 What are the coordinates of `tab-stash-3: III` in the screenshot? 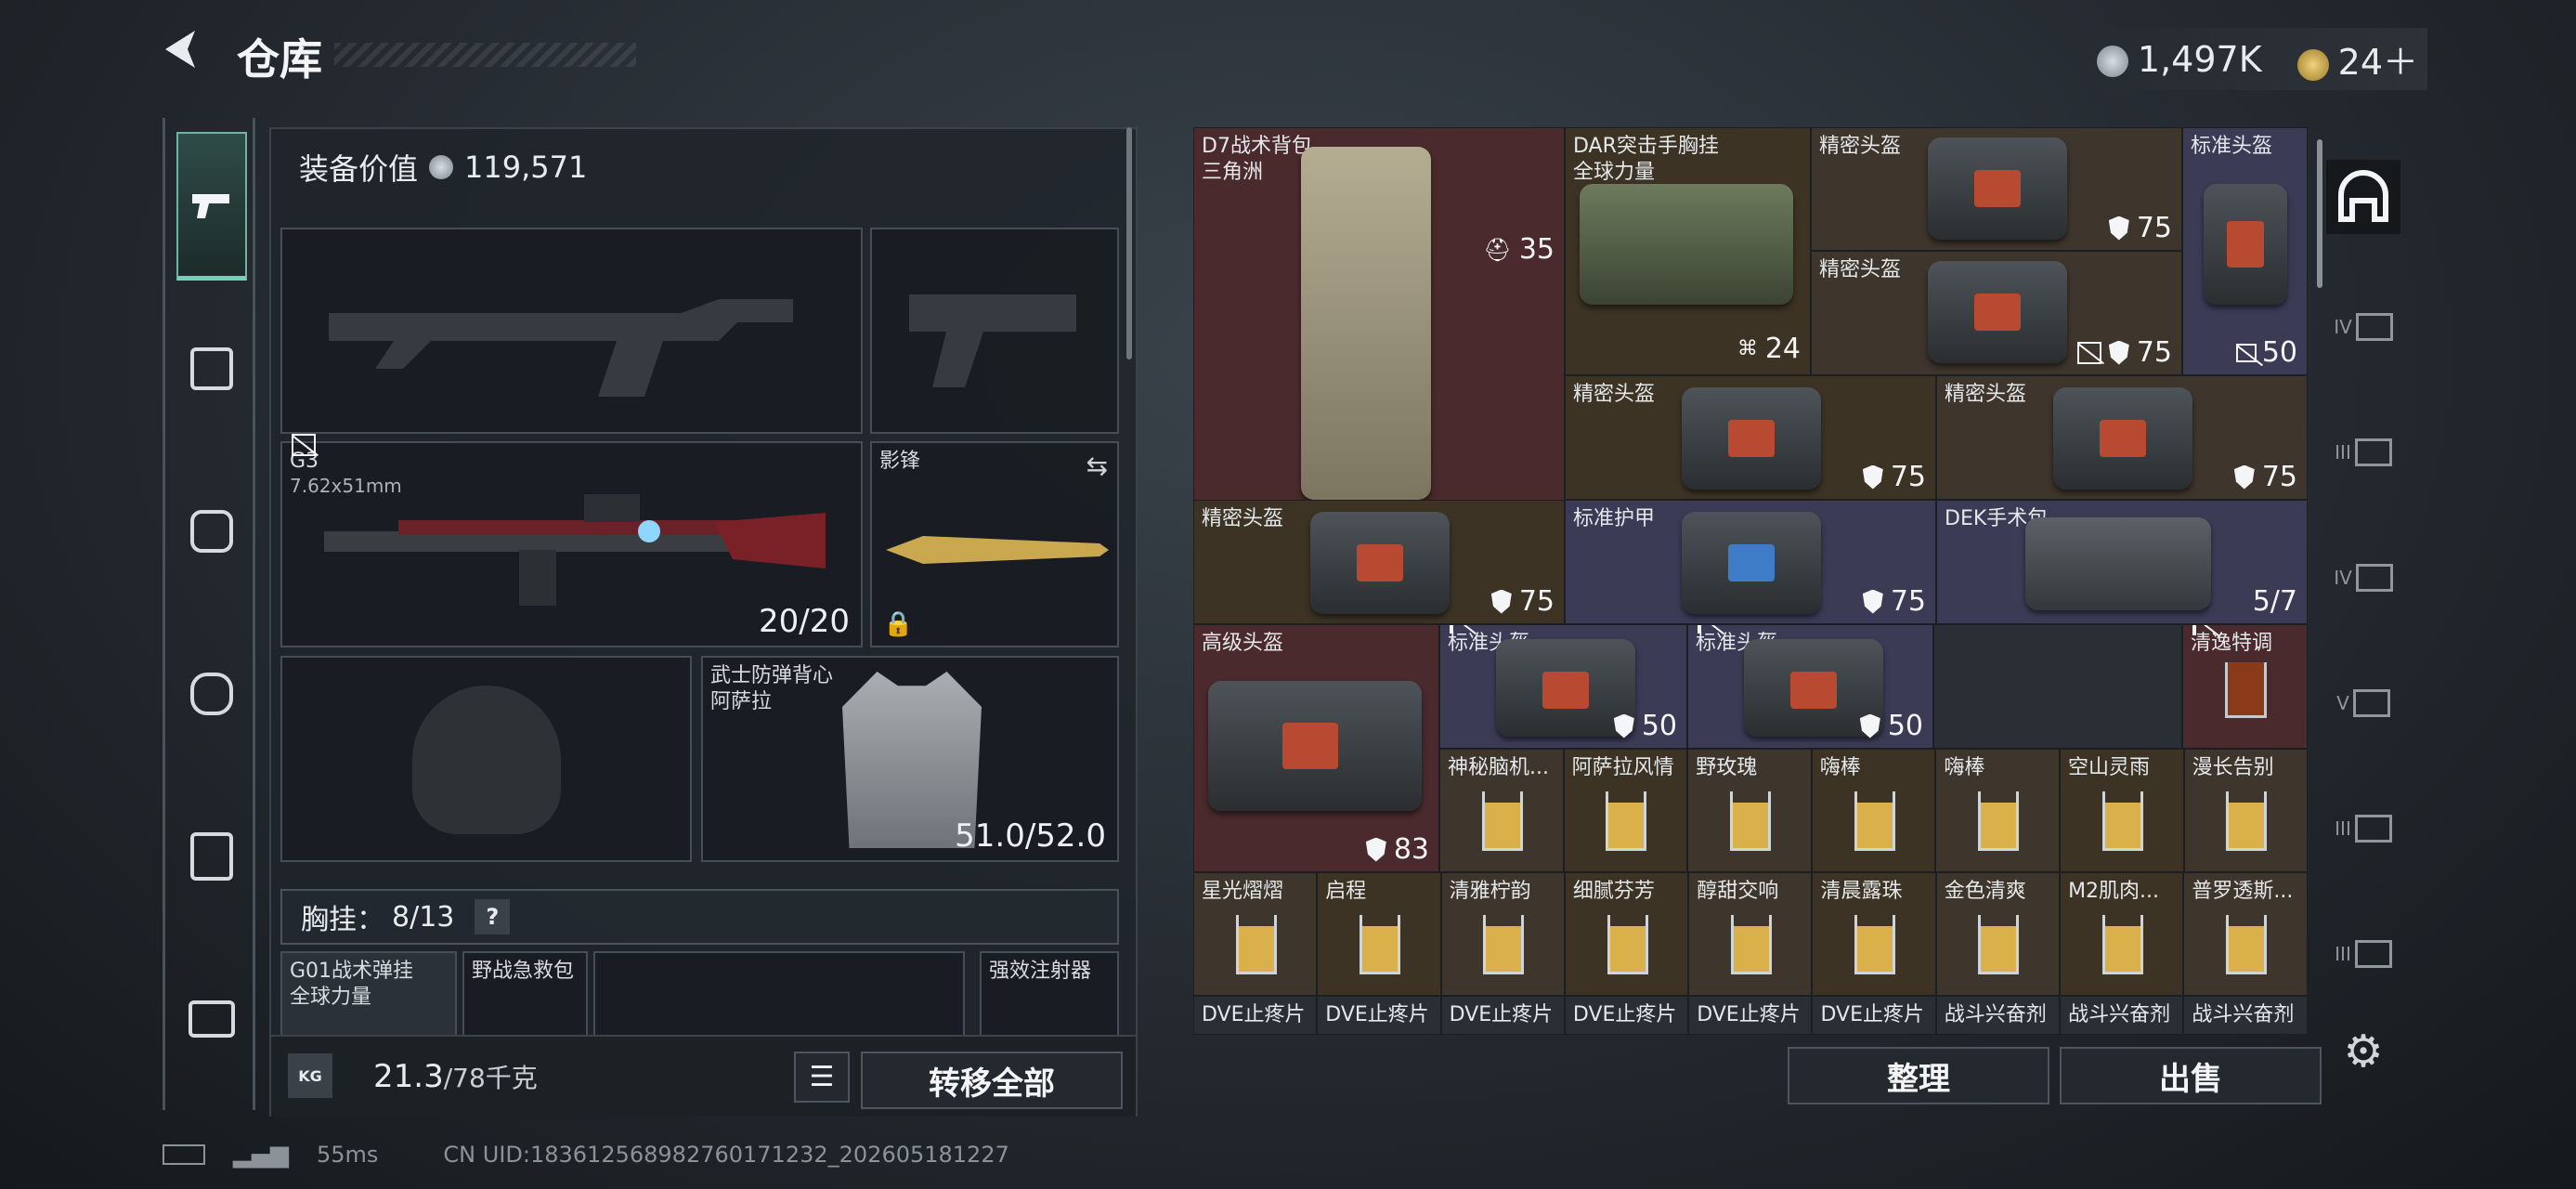 It's located at (2363, 452).